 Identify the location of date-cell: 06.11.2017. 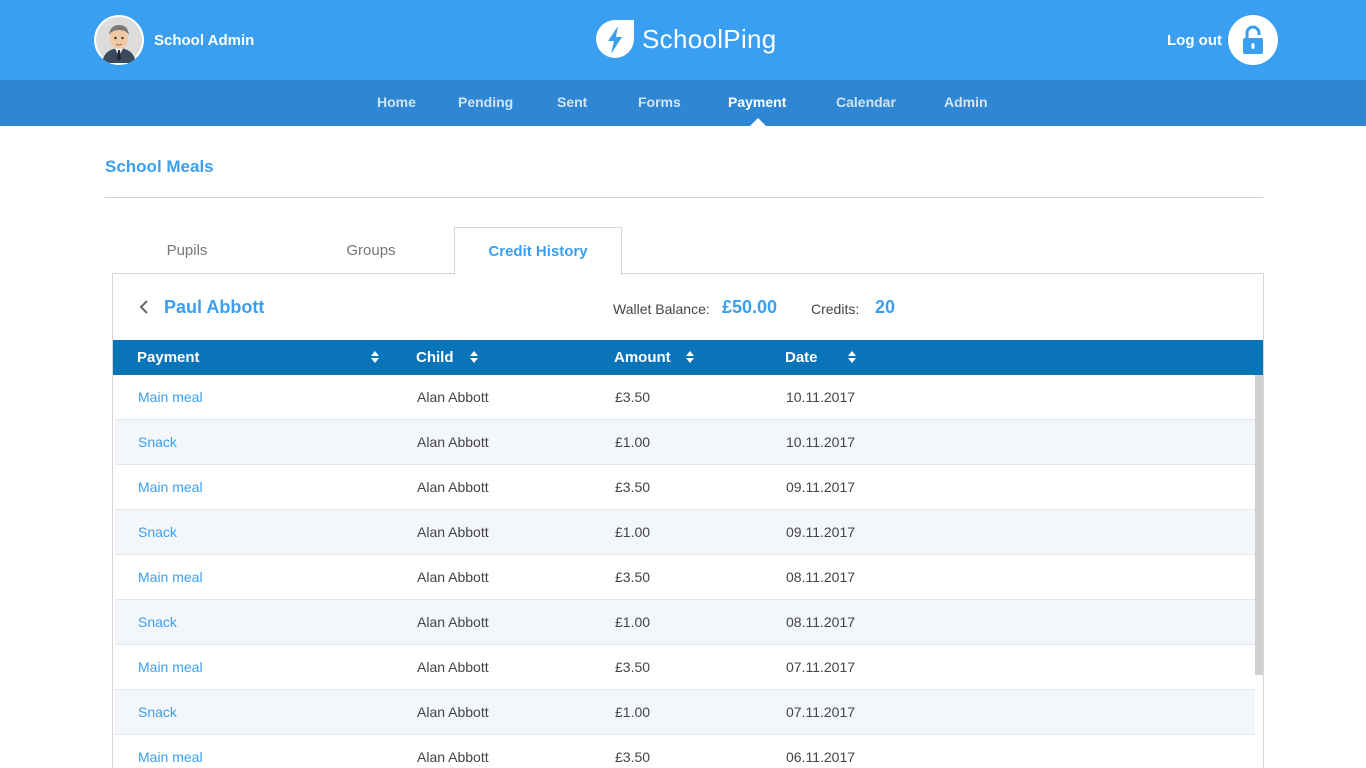
(821, 757).